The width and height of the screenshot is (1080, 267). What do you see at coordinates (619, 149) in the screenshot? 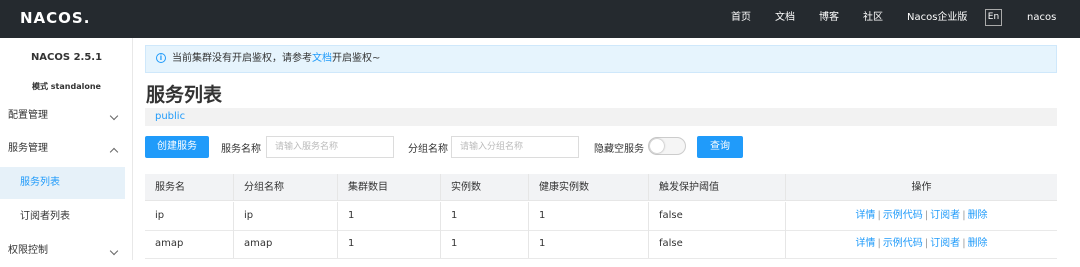
I see `hide-empty-label: 隐藏空服务` at bounding box center [619, 149].